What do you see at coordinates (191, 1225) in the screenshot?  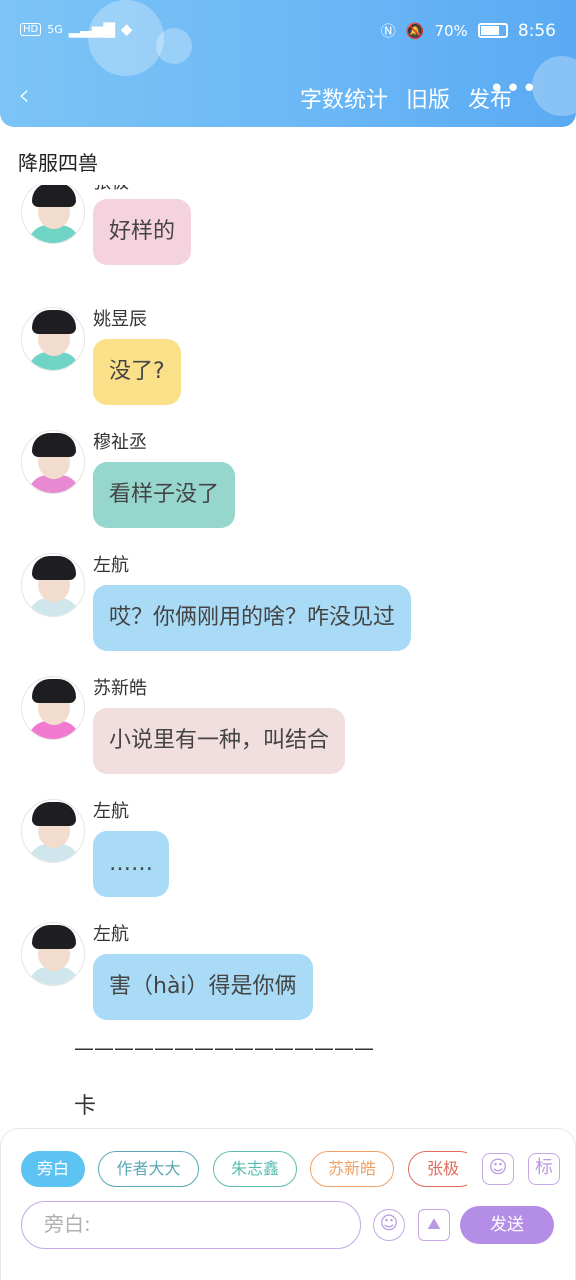 I see `message-input: 旁白:` at bounding box center [191, 1225].